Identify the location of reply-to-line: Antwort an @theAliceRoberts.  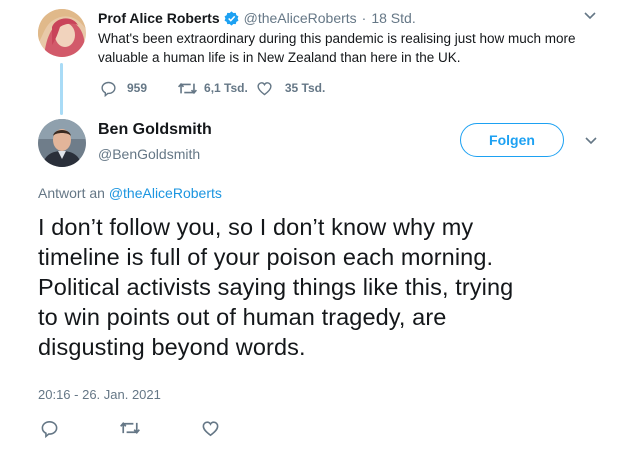
(130, 193).